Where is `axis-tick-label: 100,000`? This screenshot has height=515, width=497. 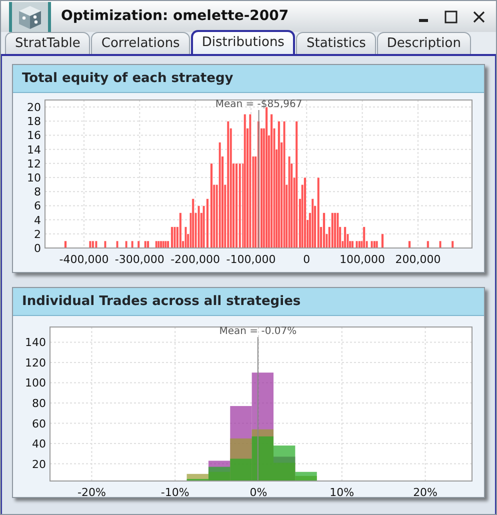 axis-tick-label: 100,000 is located at coordinates (363, 259).